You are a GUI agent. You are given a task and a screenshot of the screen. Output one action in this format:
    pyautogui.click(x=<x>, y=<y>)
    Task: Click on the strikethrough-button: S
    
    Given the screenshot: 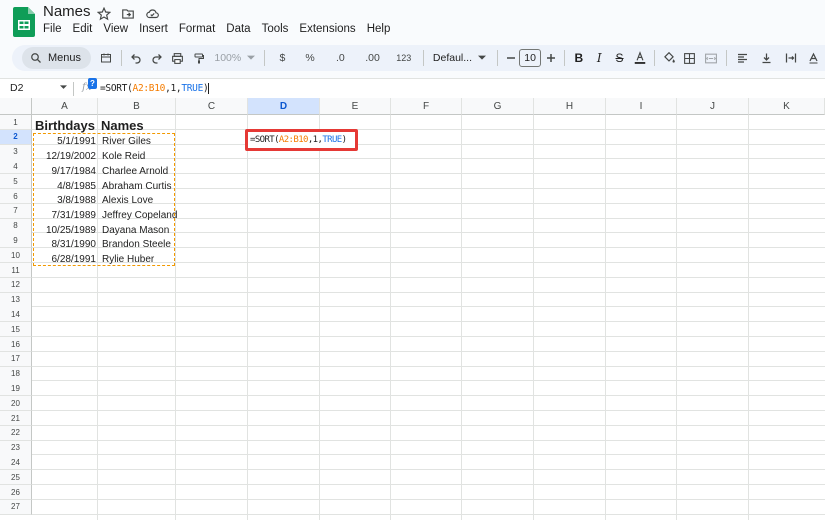 What is the action you would take?
    pyautogui.click(x=619, y=58)
    